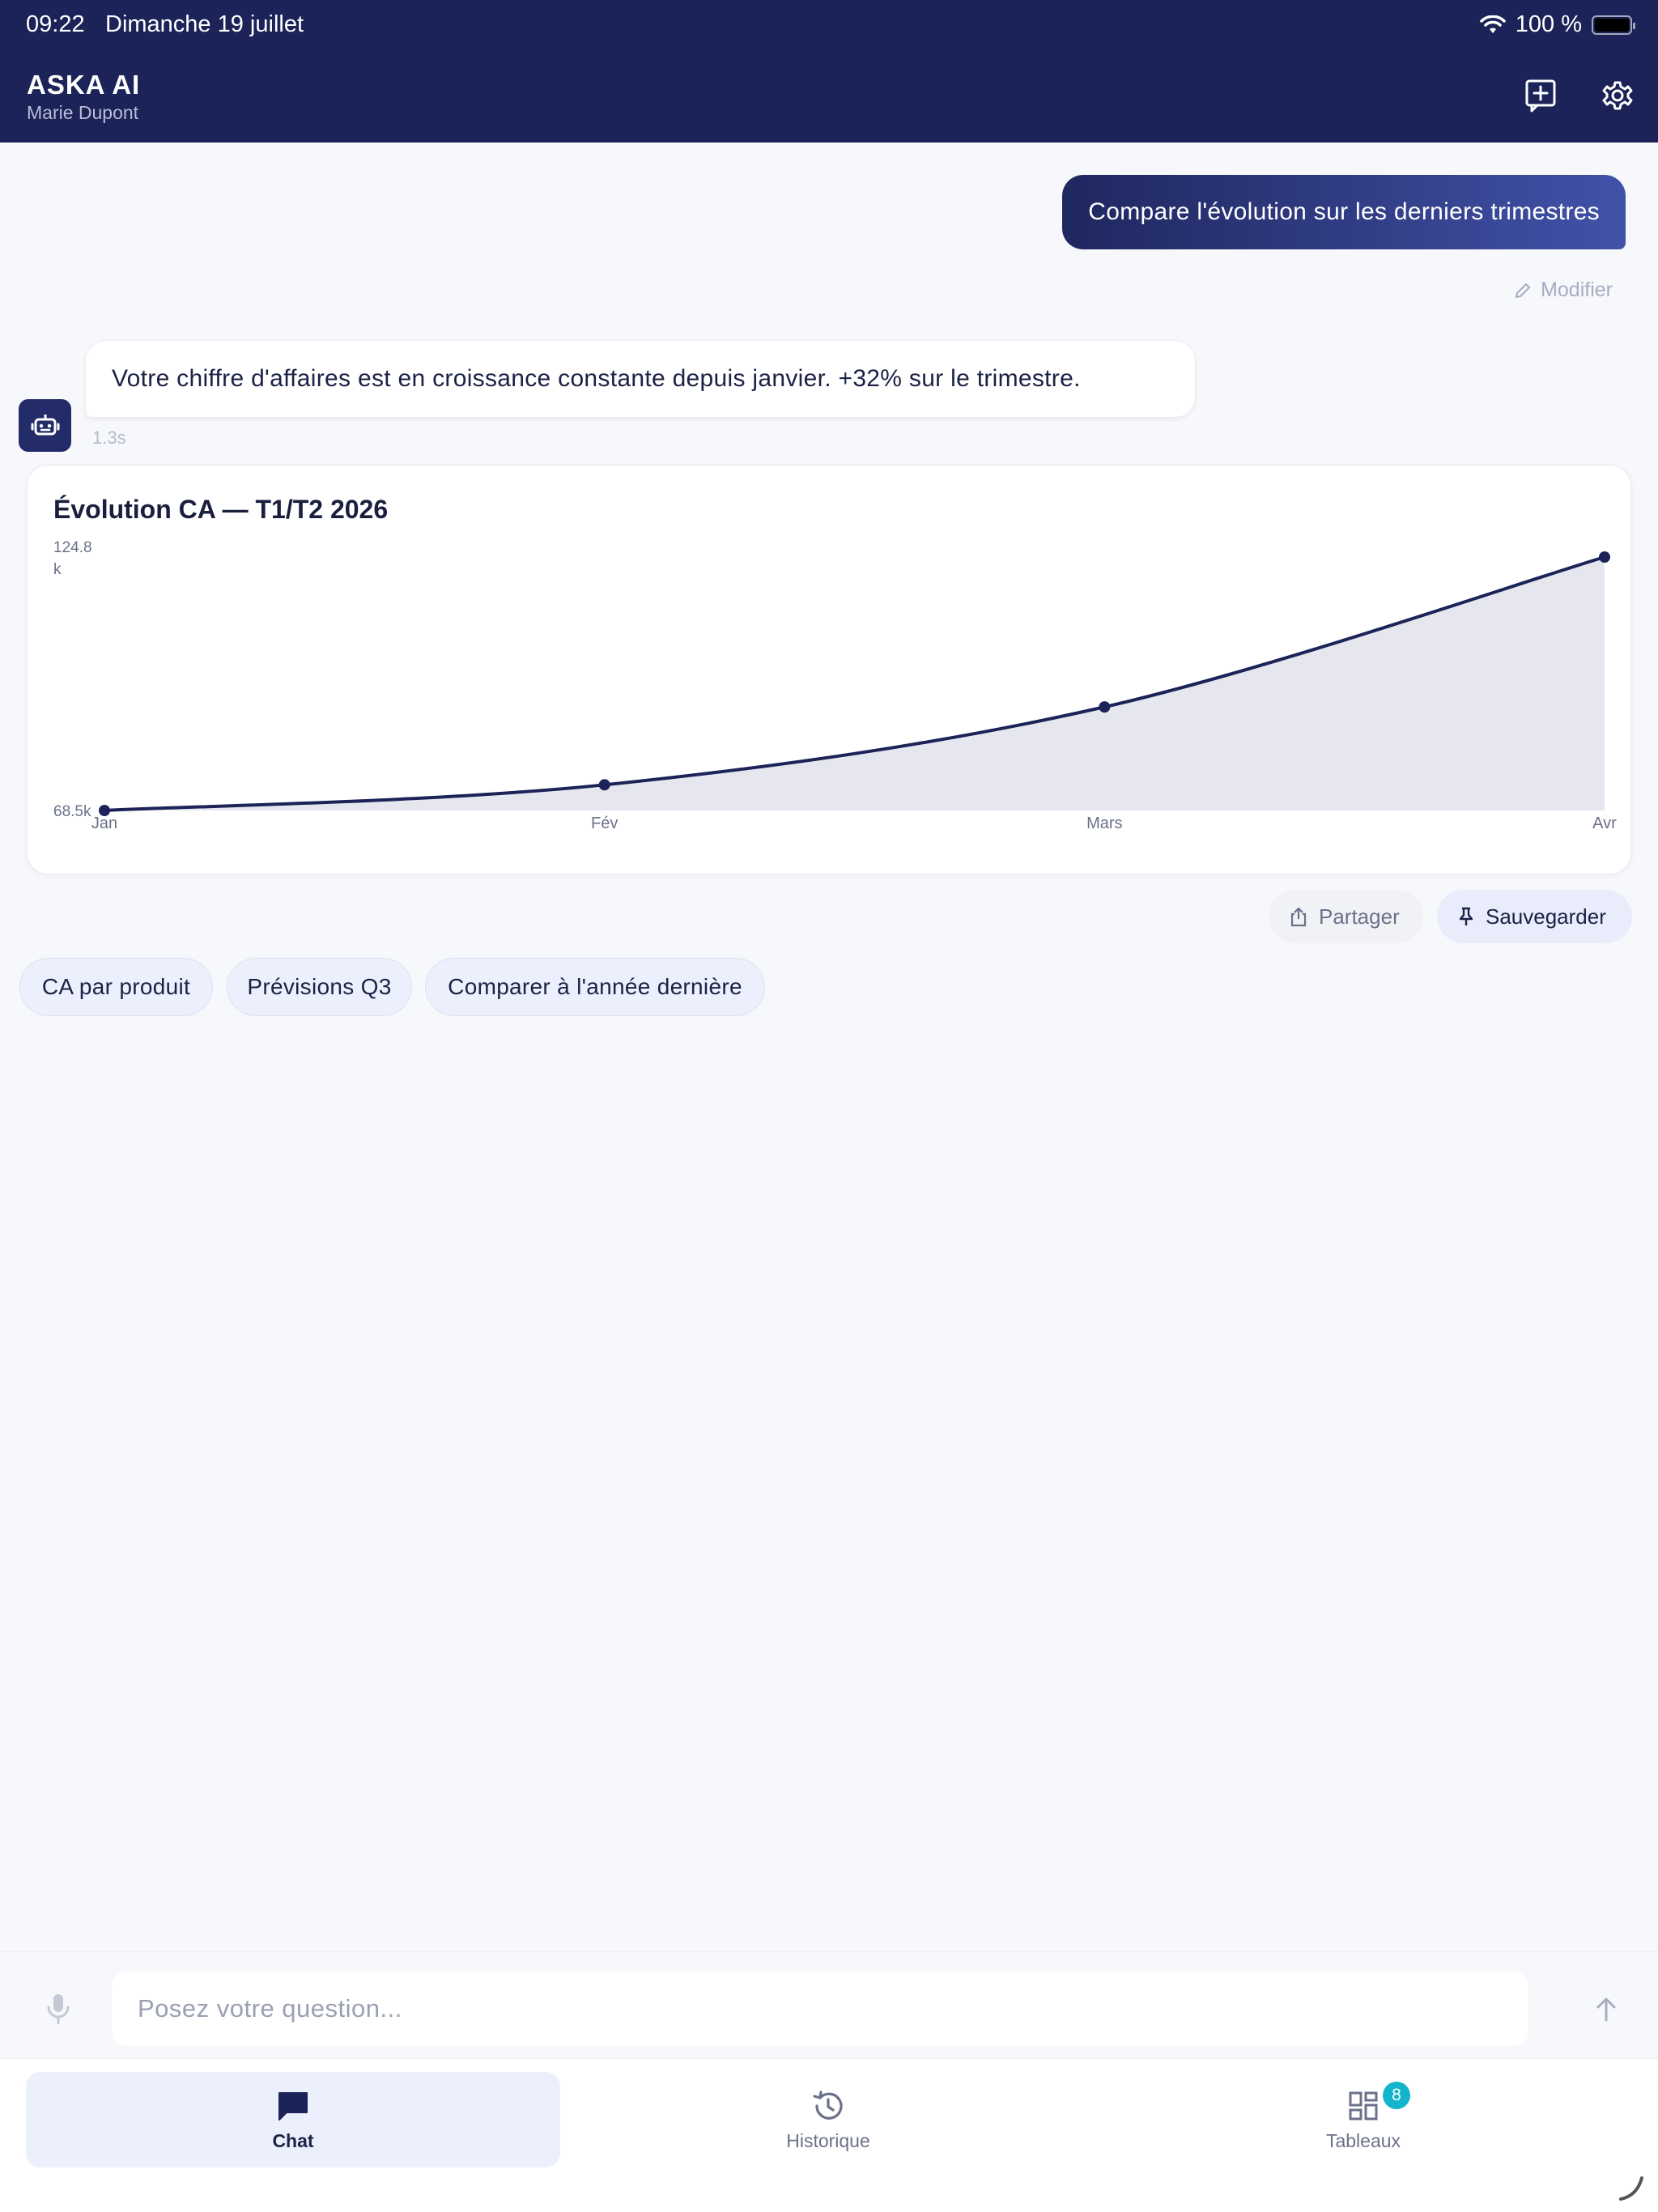 This screenshot has height=2212, width=1658. What do you see at coordinates (72, 548) in the screenshot?
I see `y-tick-label-top: 124.8` at bounding box center [72, 548].